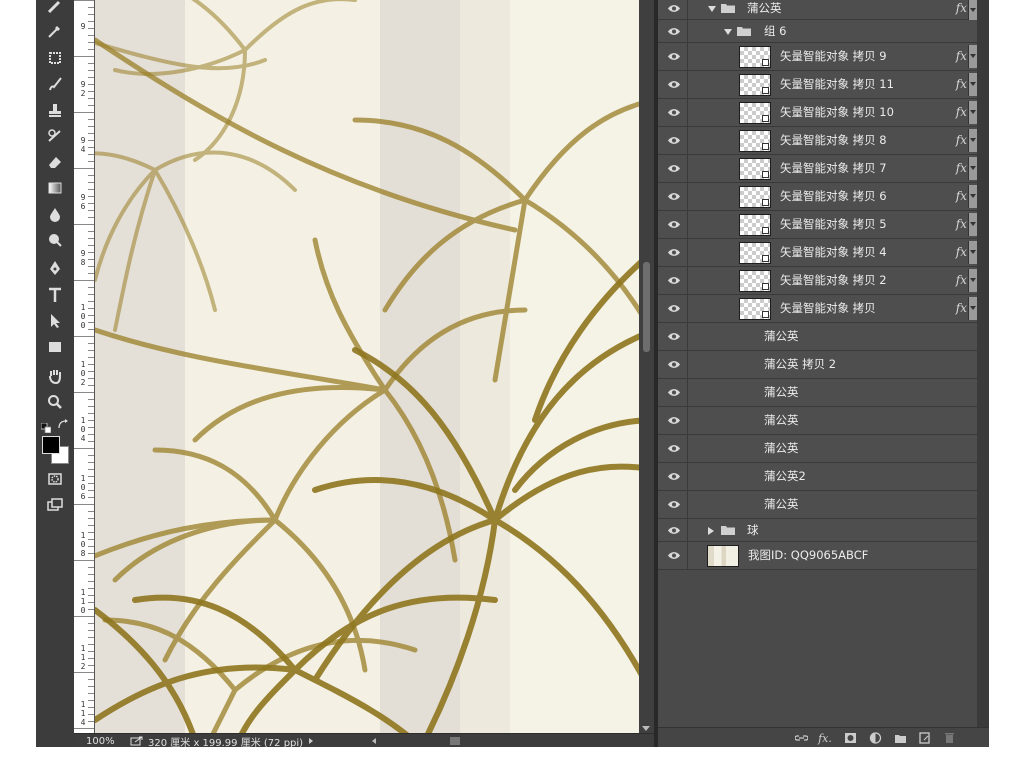  I want to click on clone-stamp-icon, so click(55, 110).